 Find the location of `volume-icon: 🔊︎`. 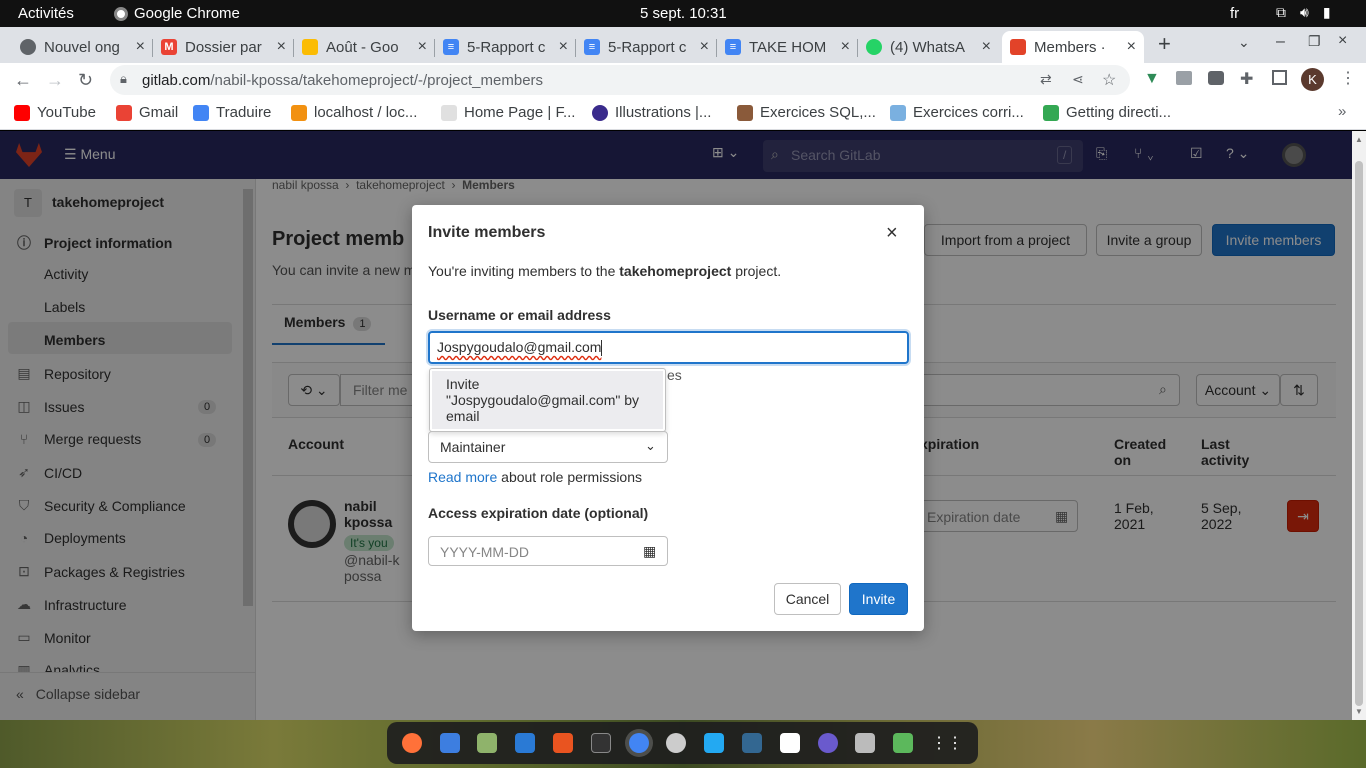

volume-icon: 🔊︎ is located at coordinates (1304, 12).